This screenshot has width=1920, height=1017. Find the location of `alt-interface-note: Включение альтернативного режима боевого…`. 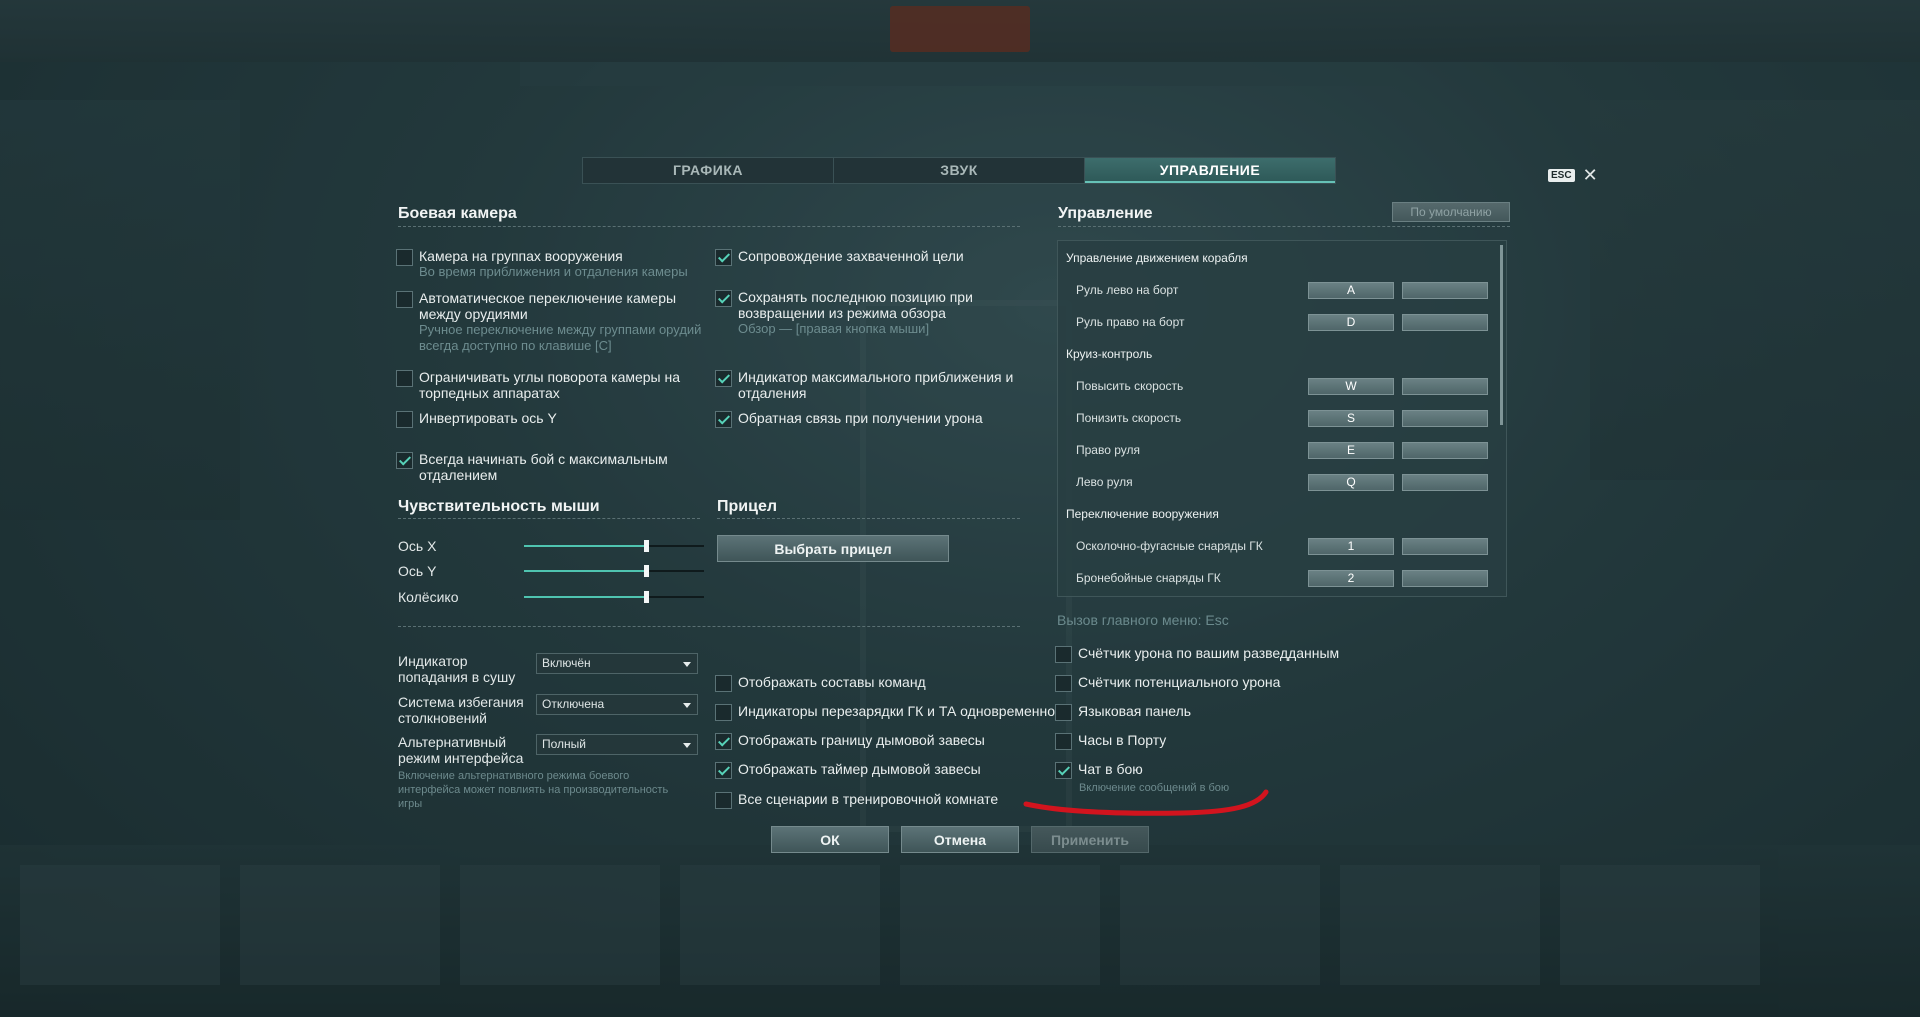

alt-interface-note: Включение альтернативного режима боевого… is located at coordinates (533, 790).